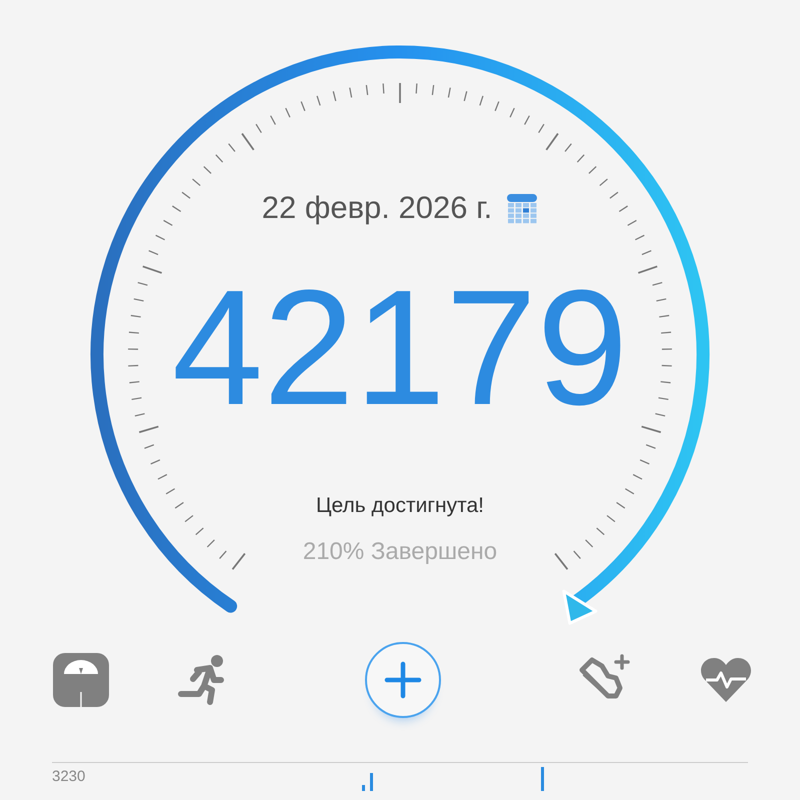 The height and width of the screenshot is (800, 800). Describe the element at coordinates (400, 506) in the screenshot. I see `goal-status: Цель достигнута!` at that location.